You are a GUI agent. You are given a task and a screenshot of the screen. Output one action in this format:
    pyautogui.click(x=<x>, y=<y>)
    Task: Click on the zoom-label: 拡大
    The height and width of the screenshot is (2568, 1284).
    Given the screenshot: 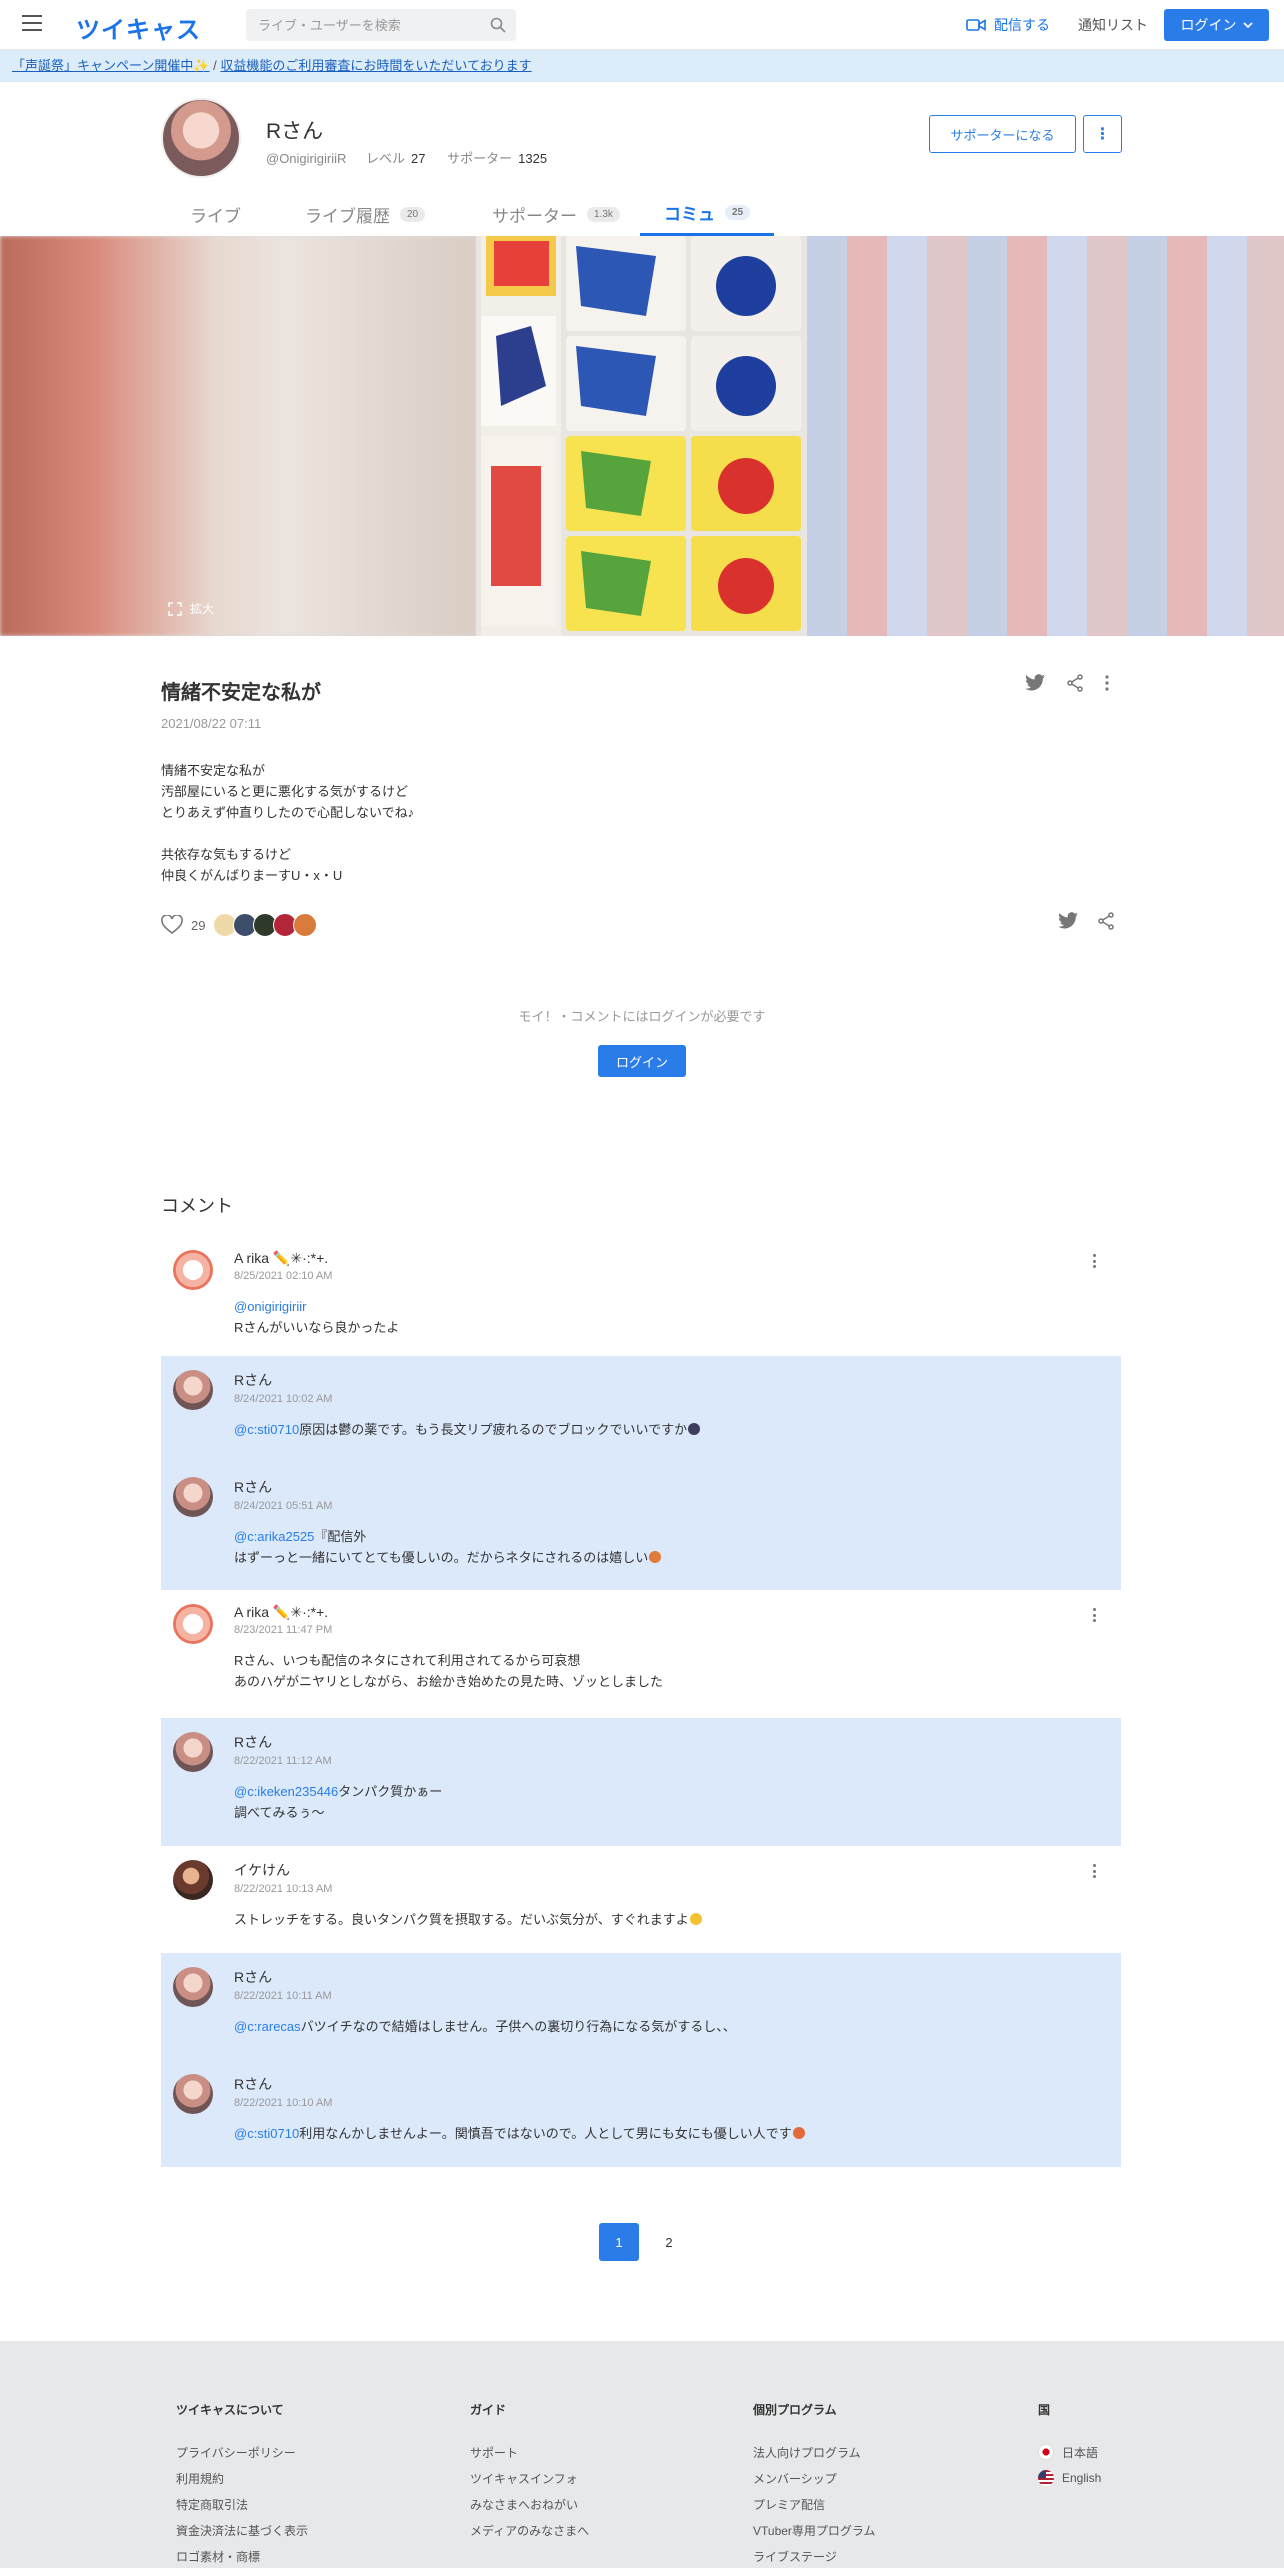 What is the action you would take?
    pyautogui.click(x=202, y=609)
    